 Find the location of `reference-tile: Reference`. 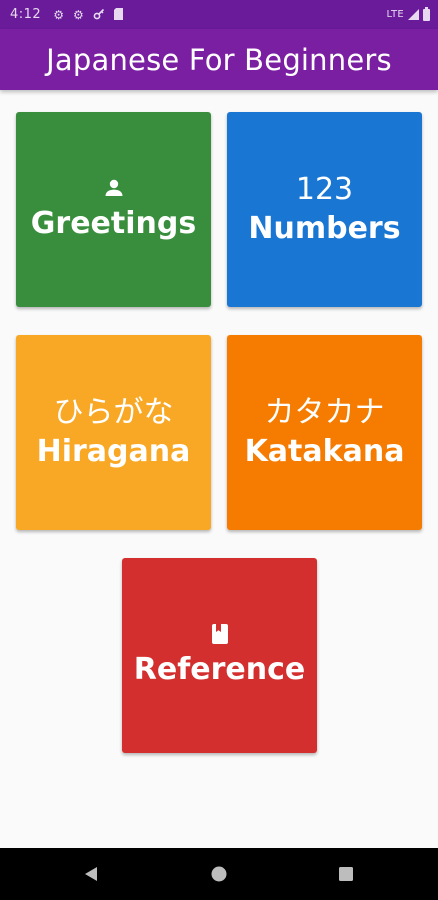

reference-tile: Reference is located at coordinates (219, 655).